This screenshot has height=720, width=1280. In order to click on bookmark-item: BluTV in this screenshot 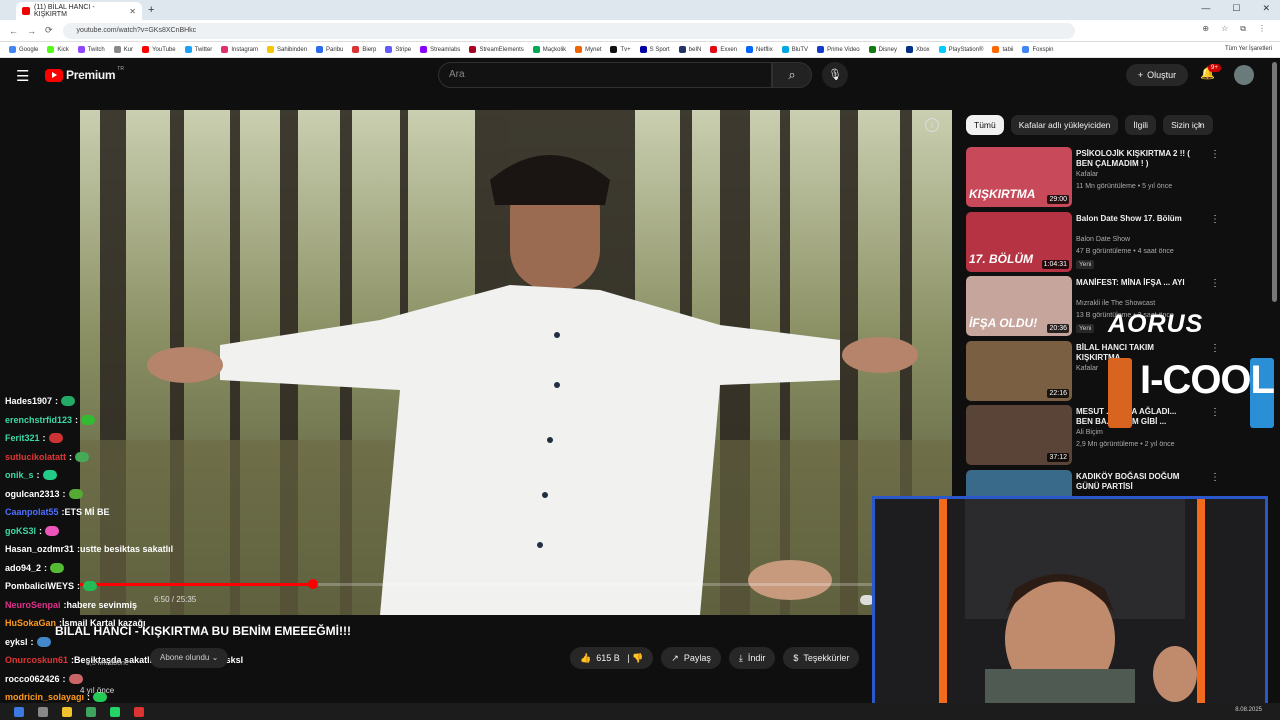, I will do `click(794, 49)`.